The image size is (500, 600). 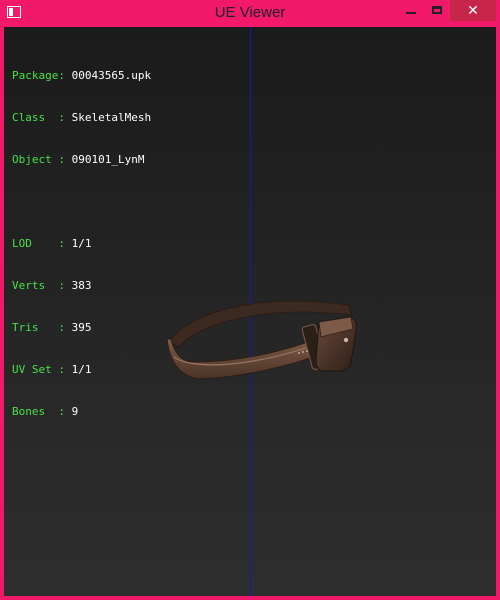 I want to click on info-package: Package: 00043565.upk, so click(x=81, y=76).